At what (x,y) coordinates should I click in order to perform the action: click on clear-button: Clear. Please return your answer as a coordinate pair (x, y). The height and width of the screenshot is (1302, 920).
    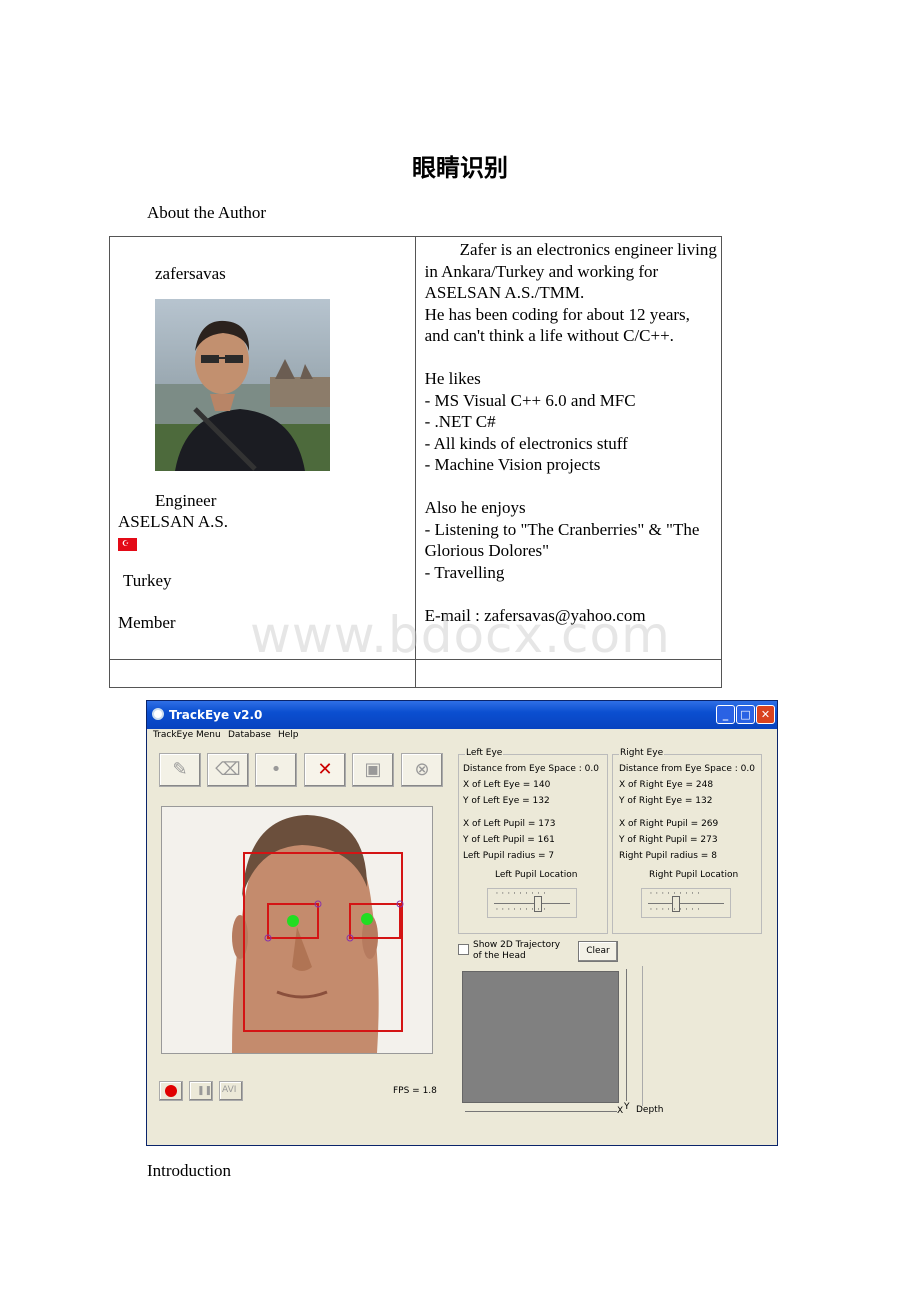
    Looking at the image, I should click on (598, 951).